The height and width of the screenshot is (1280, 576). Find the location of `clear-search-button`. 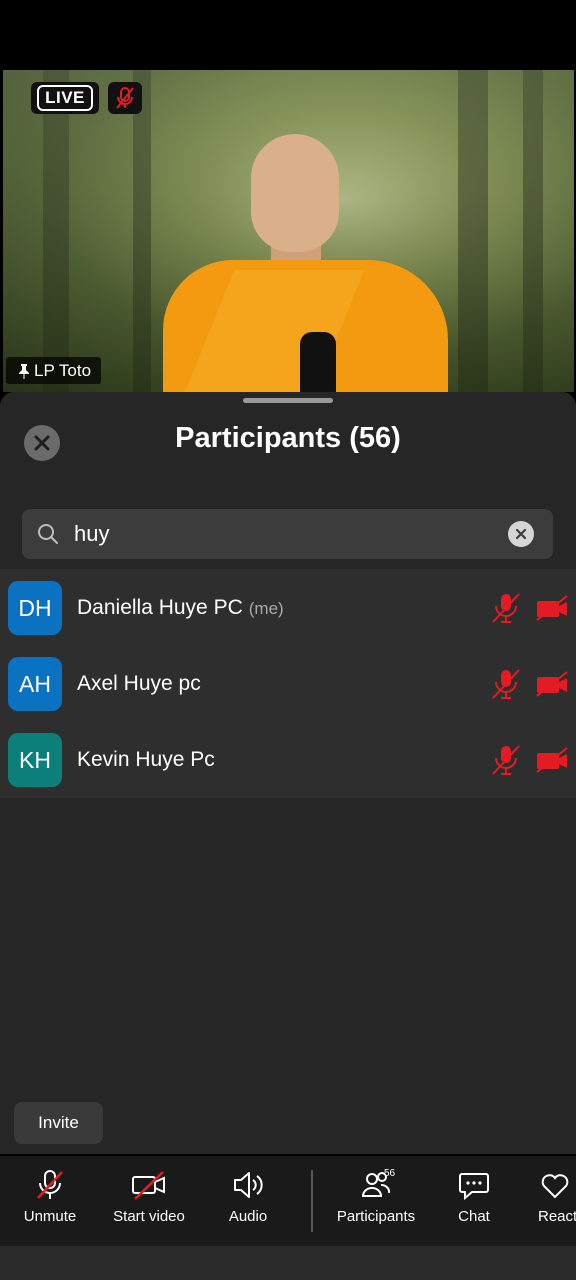

clear-search-button is located at coordinates (521, 534).